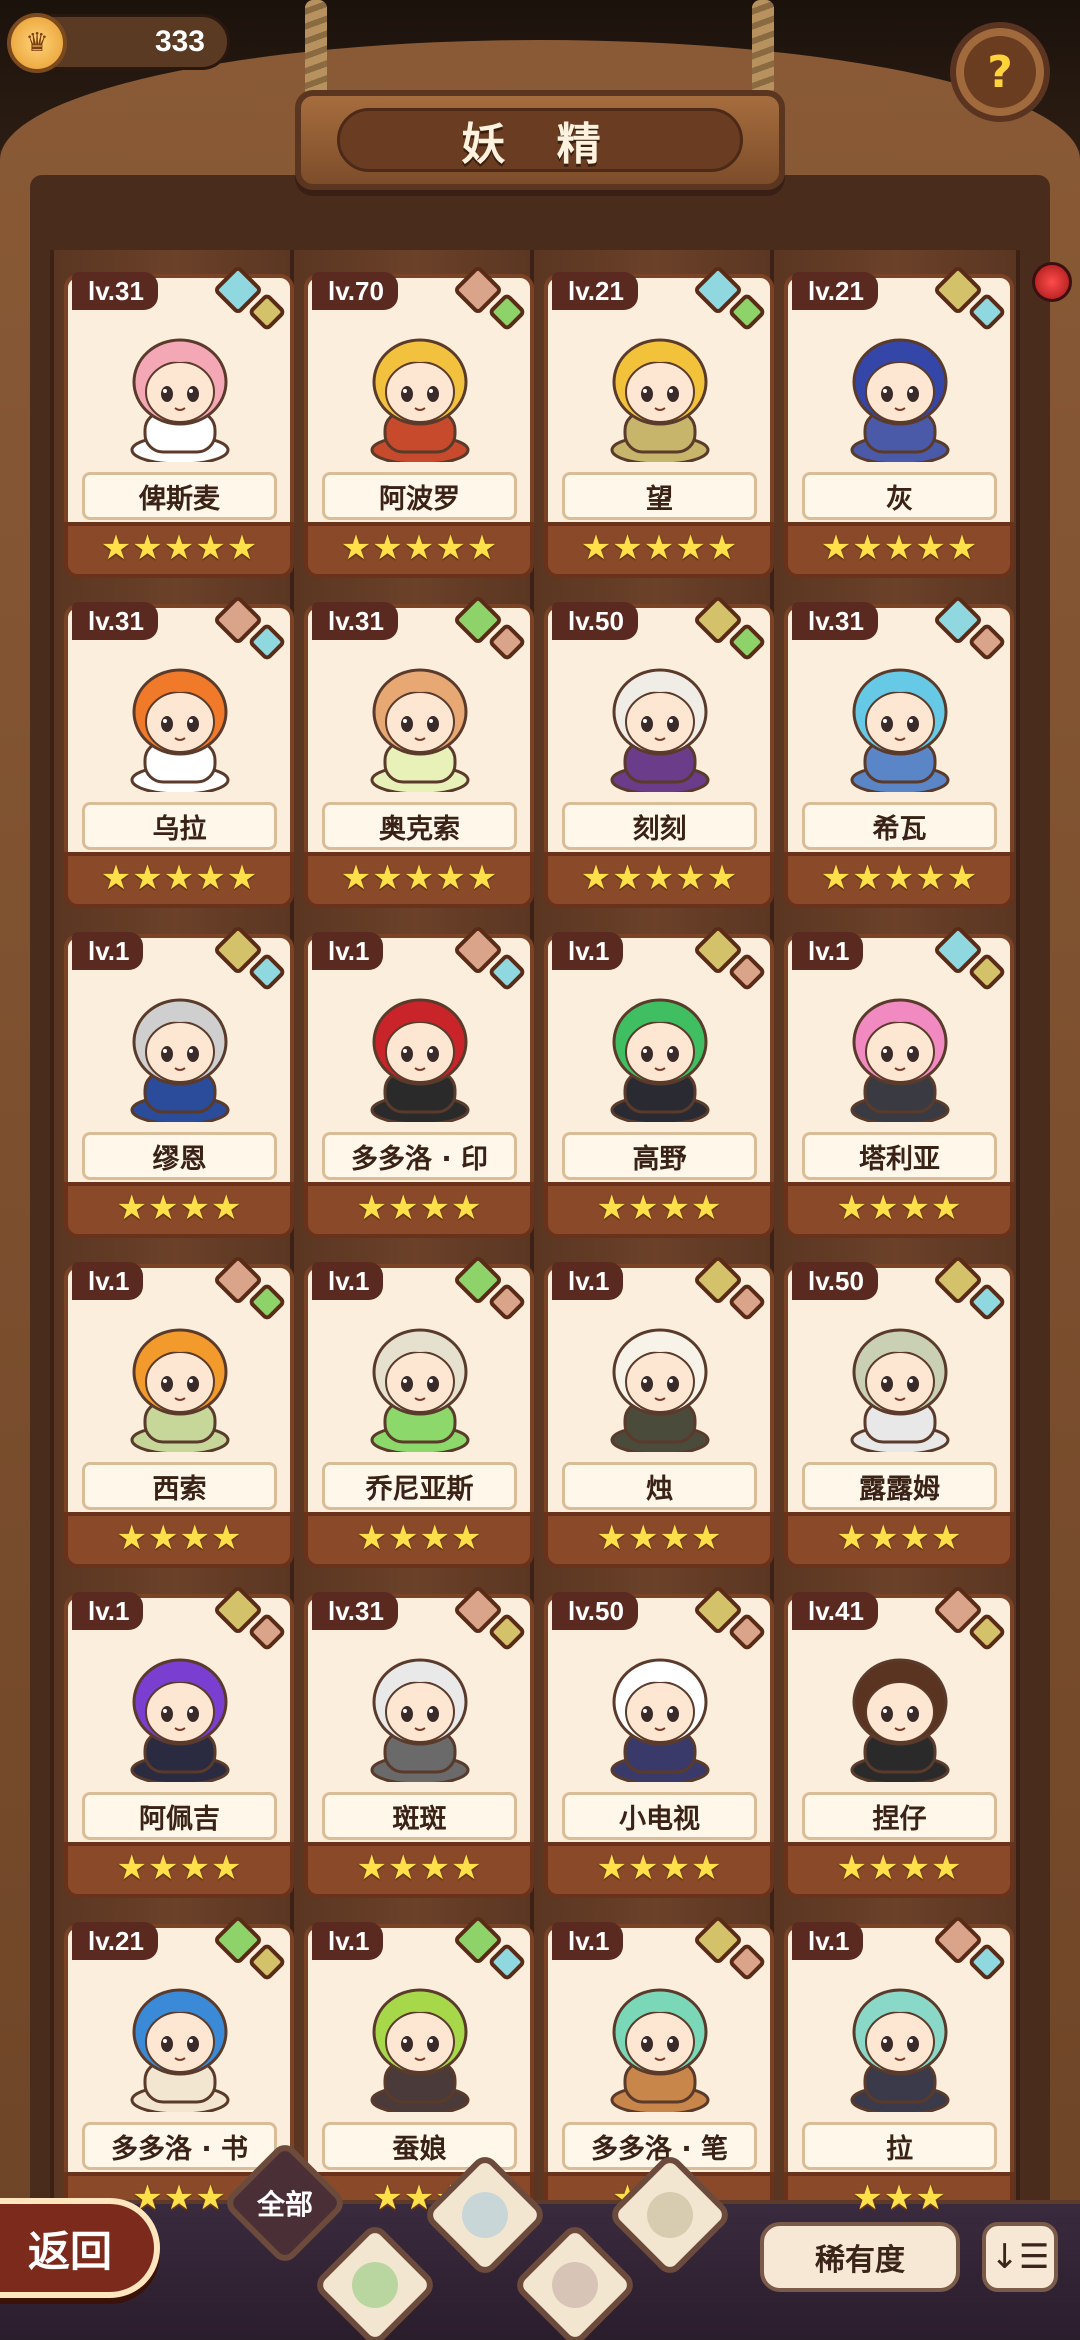 The image size is (1080, 2340). What do you see at coordinates (835, 1281) in the screenshot?
I see `level-badge: lv.50` at bounding box center [835, 1281].